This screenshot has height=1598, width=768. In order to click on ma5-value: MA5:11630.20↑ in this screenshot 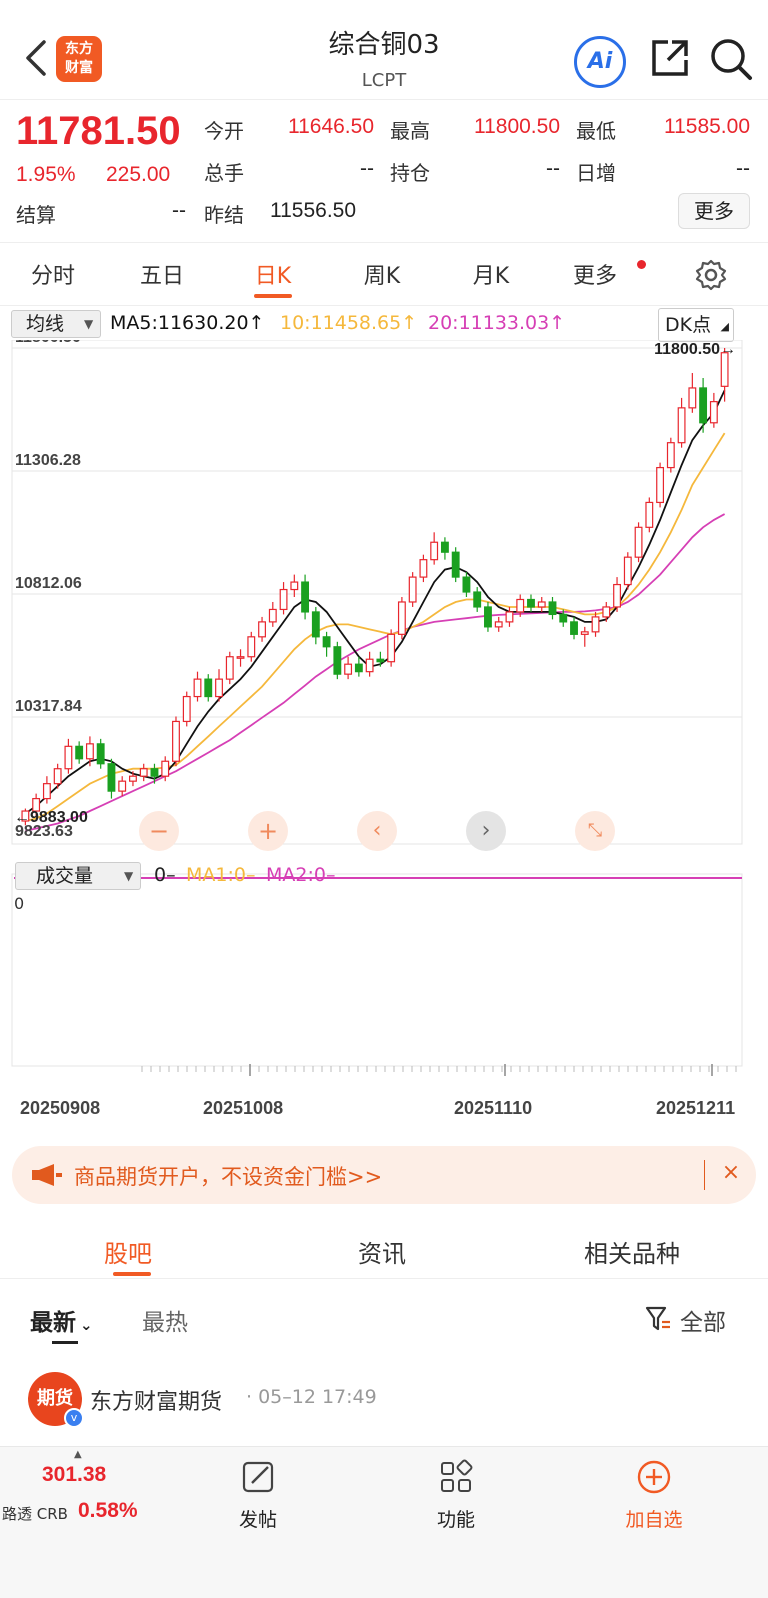, I will do `click(187, 323)`.